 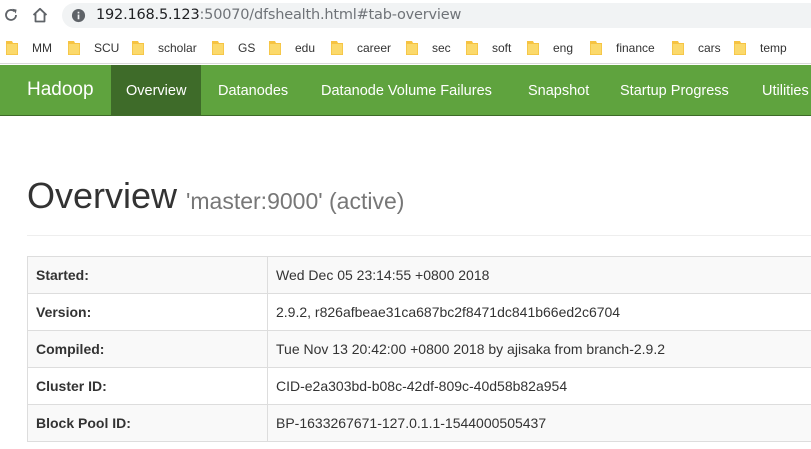 I want to click on tab-overview: Overview, so click(x=156, y=90).